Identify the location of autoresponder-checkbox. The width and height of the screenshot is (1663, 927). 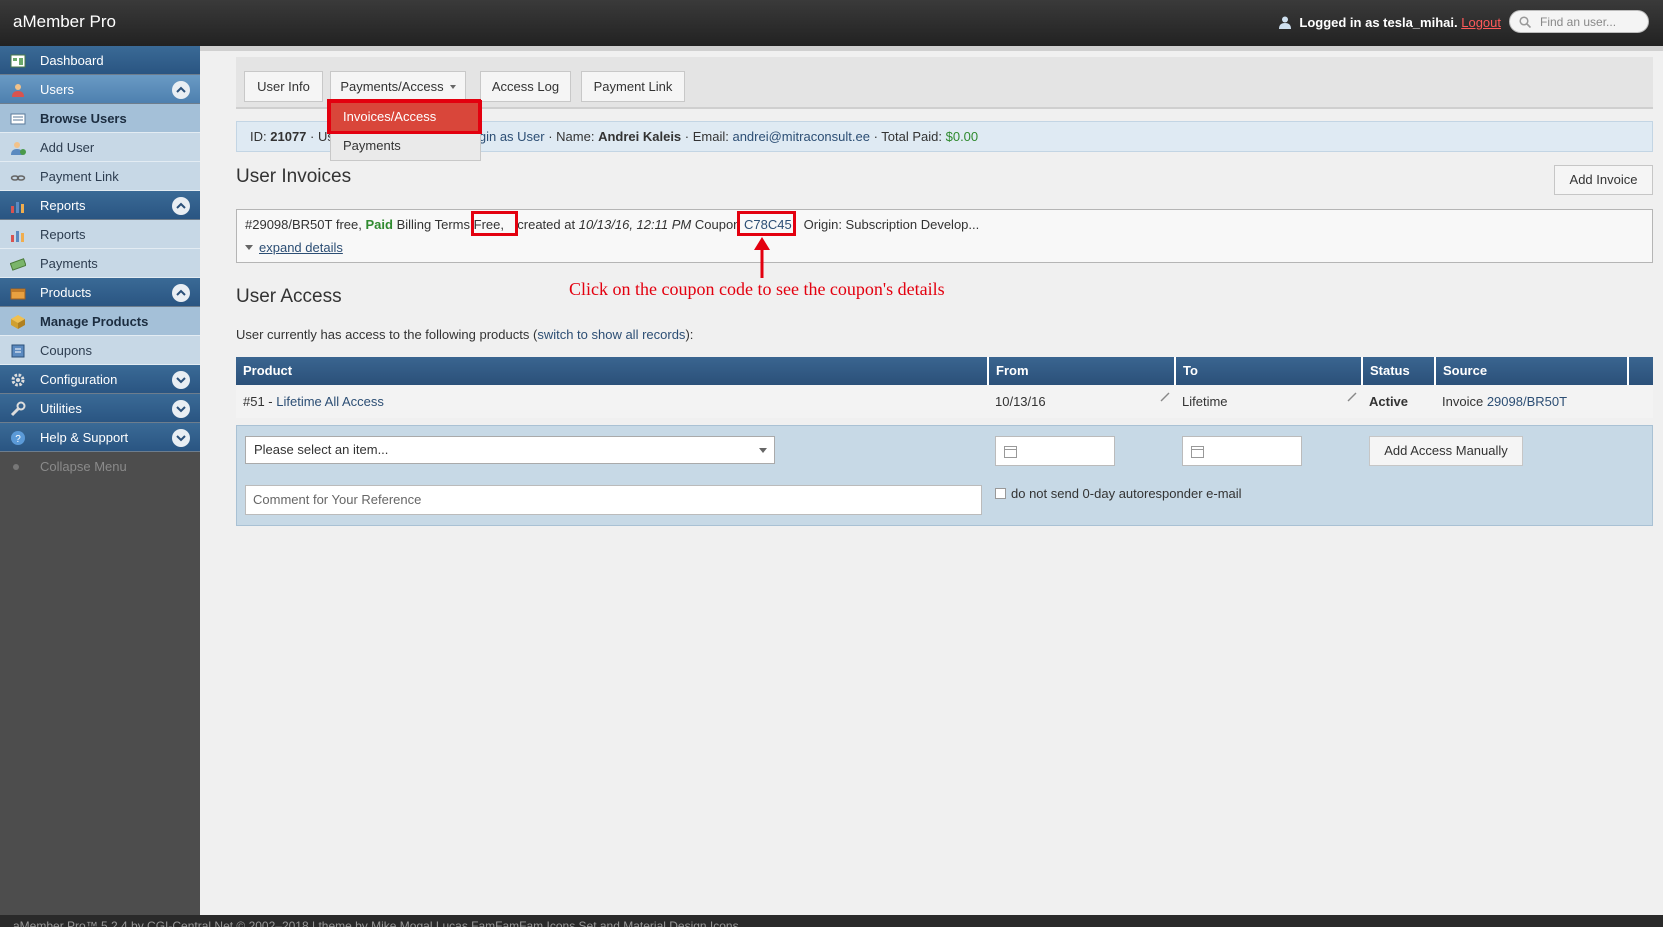
(1000, 493).